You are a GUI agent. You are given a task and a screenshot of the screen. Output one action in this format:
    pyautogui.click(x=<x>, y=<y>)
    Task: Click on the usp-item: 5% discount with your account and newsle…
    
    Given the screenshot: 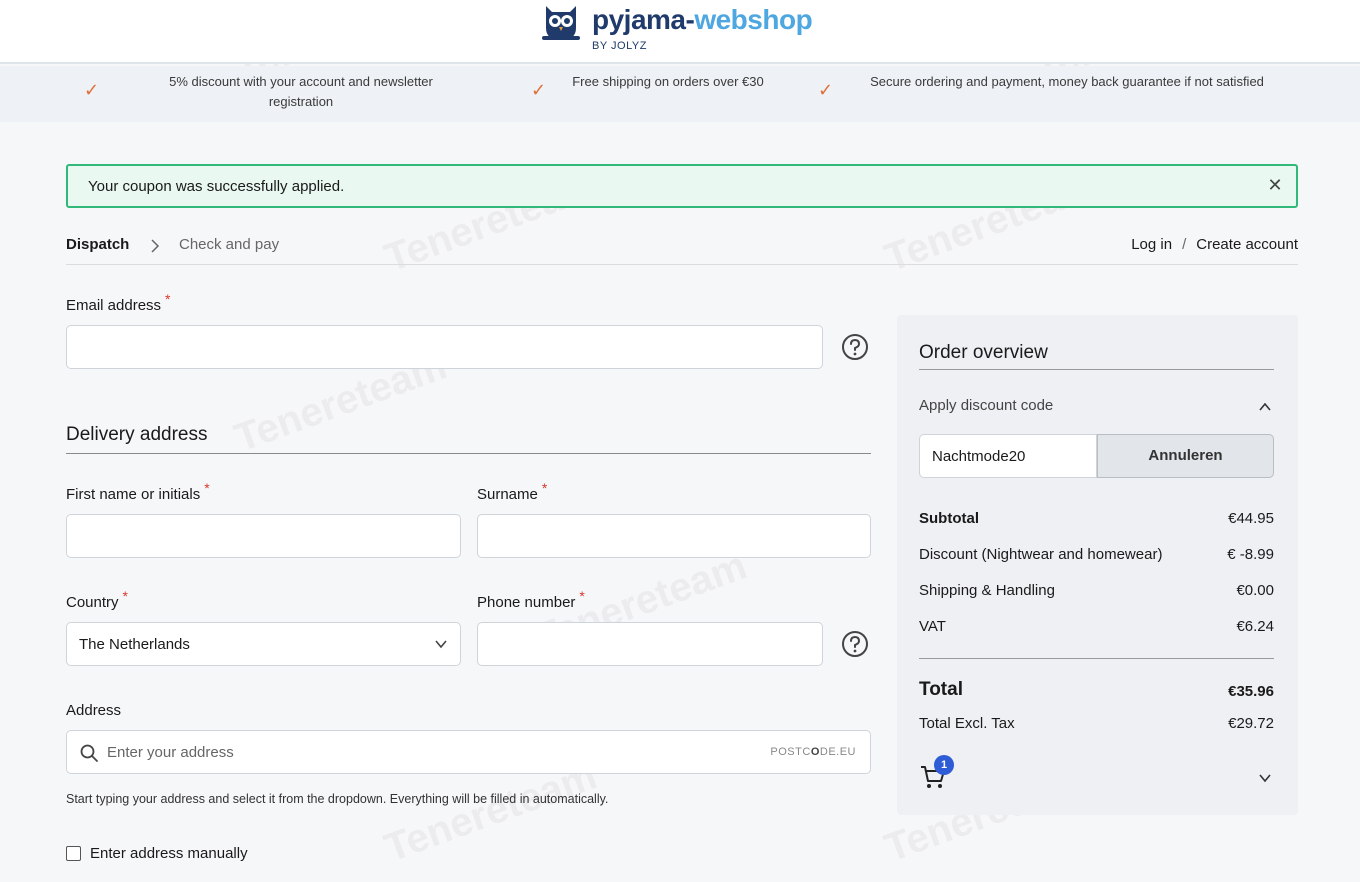 What is the action you would take?
    pyautogui.click(x=301, y=91)
    